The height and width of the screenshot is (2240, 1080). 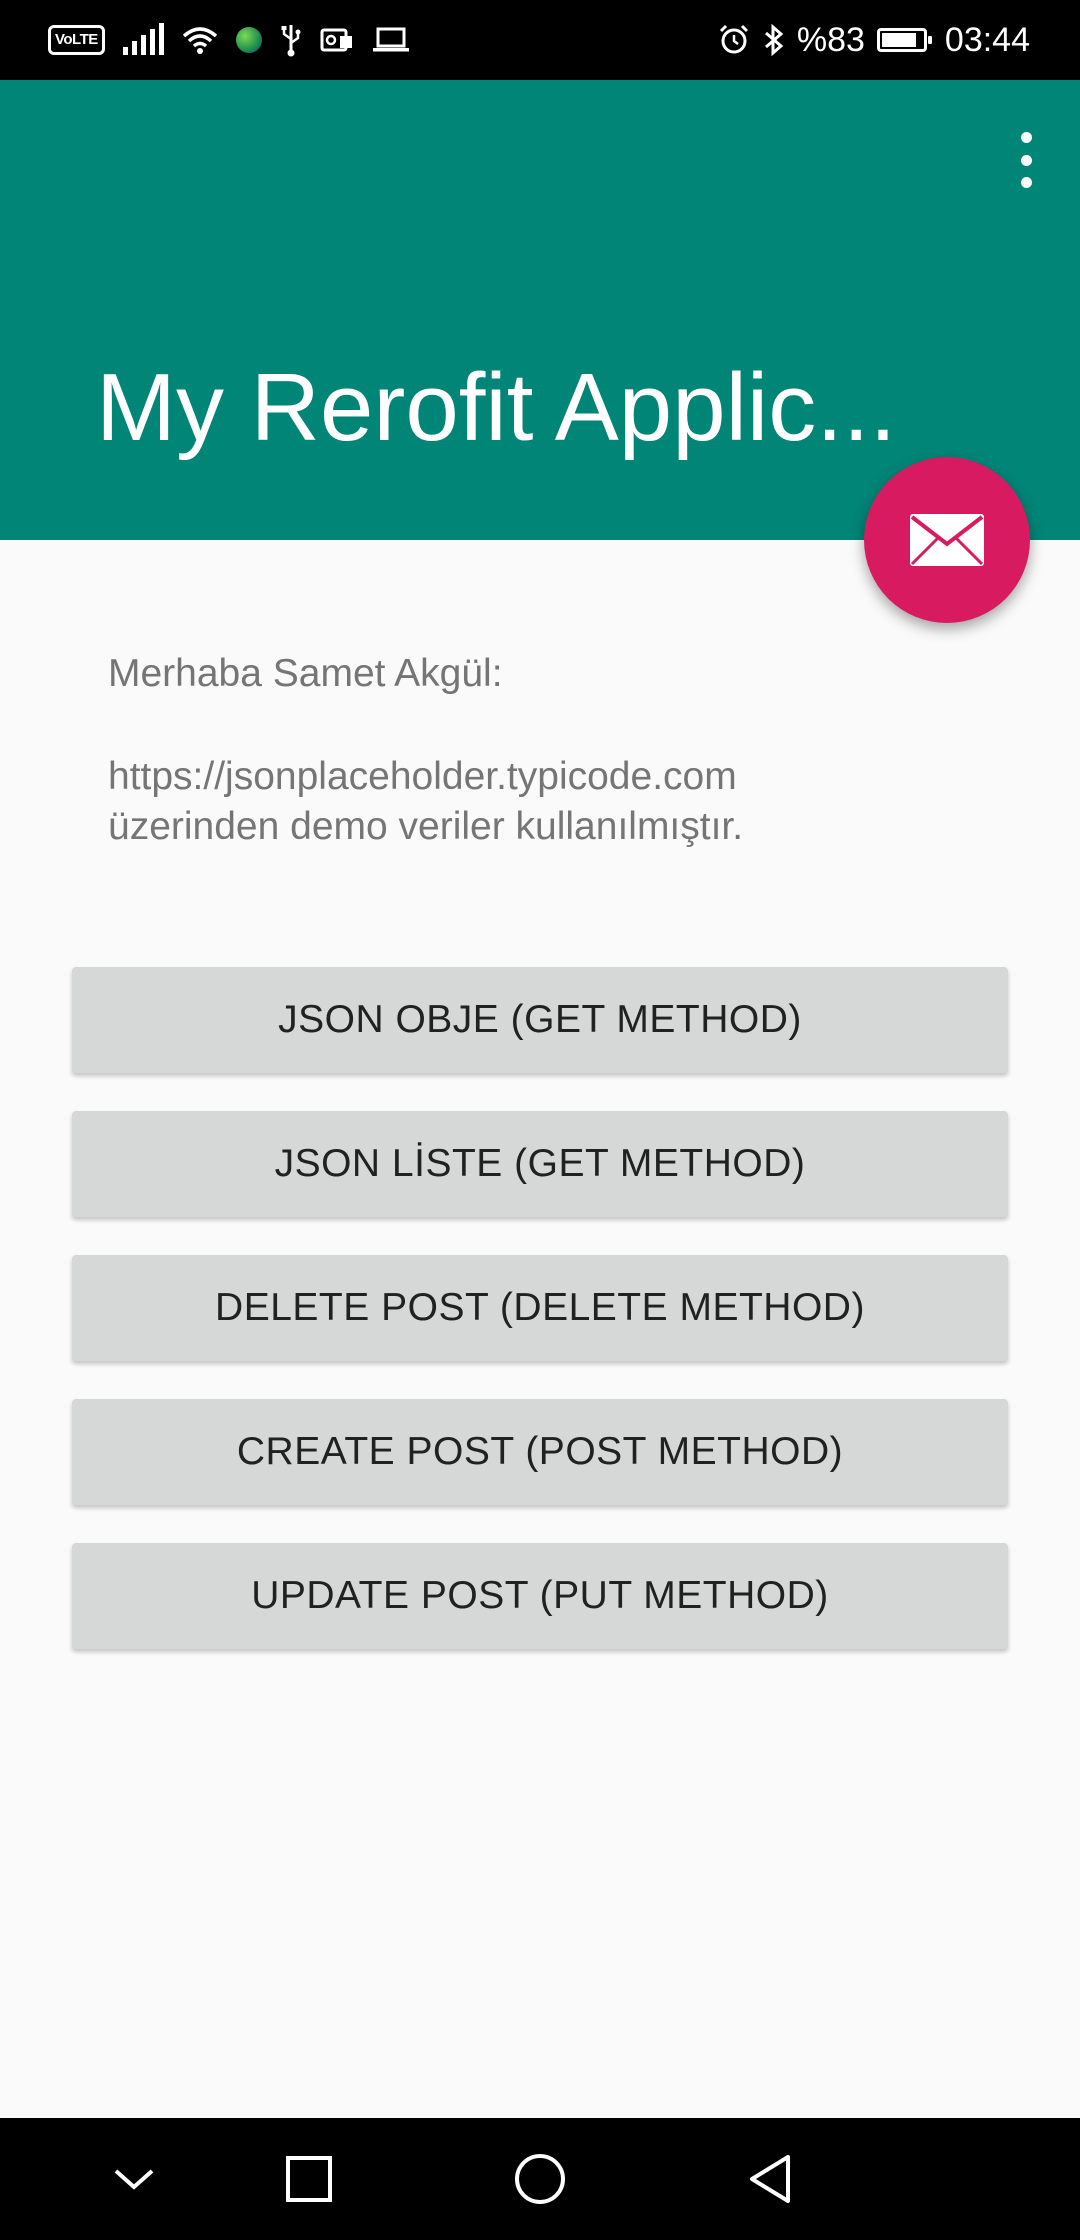 What do you see at coordinates (540, 1452) in the screenshot?
I see `create-post-button: CREATE POST (POST METHOD)` at bounding box center [540, 1452].